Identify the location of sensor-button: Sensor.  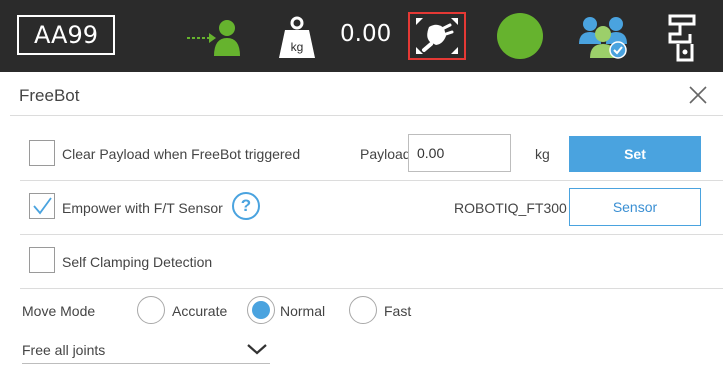
(635, 207).